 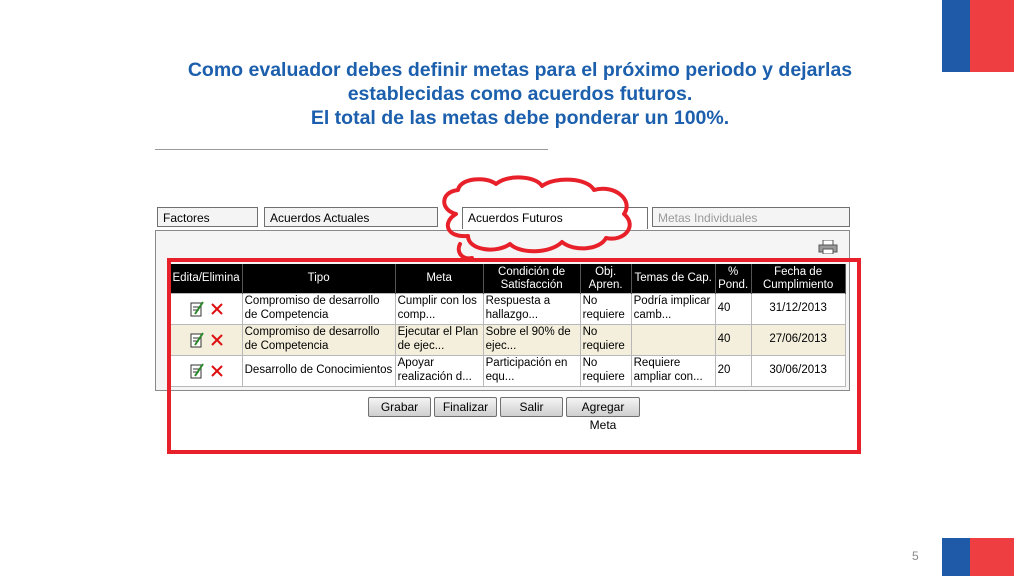 What do you see at coordinates (439, 279) in the screenshot?
I see `col-header-meta: Meta` at bounding box center [439, 279].